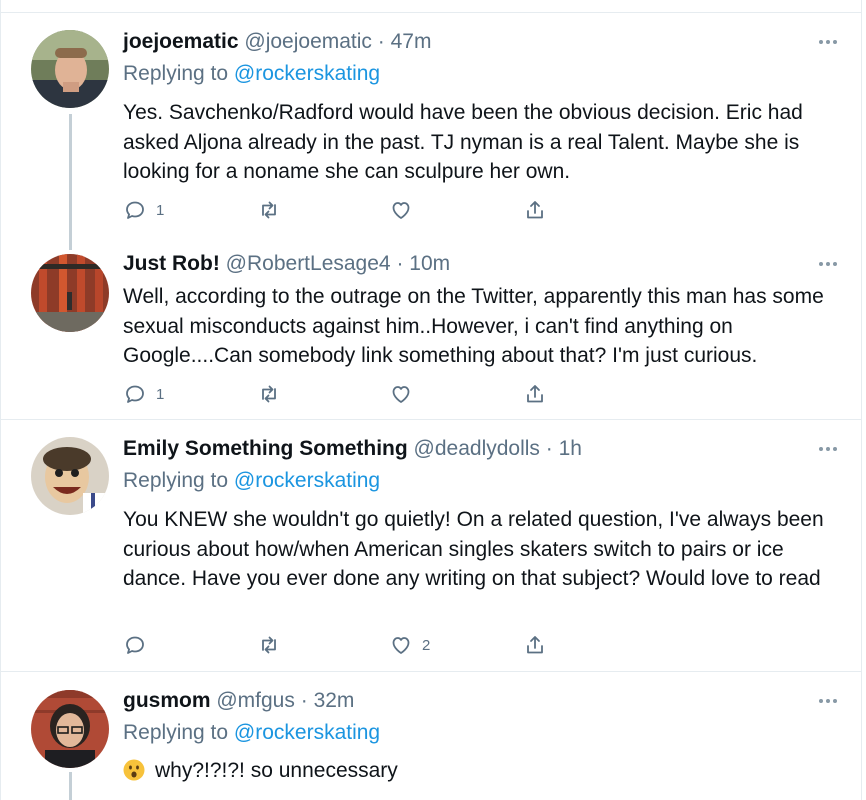 The image size is (866, 800). What do you see at coordinates (276, 770) in the screenshot?
I see `tweet-text: why?!?!?! so unnecessary` at bounding box center [276, 770].